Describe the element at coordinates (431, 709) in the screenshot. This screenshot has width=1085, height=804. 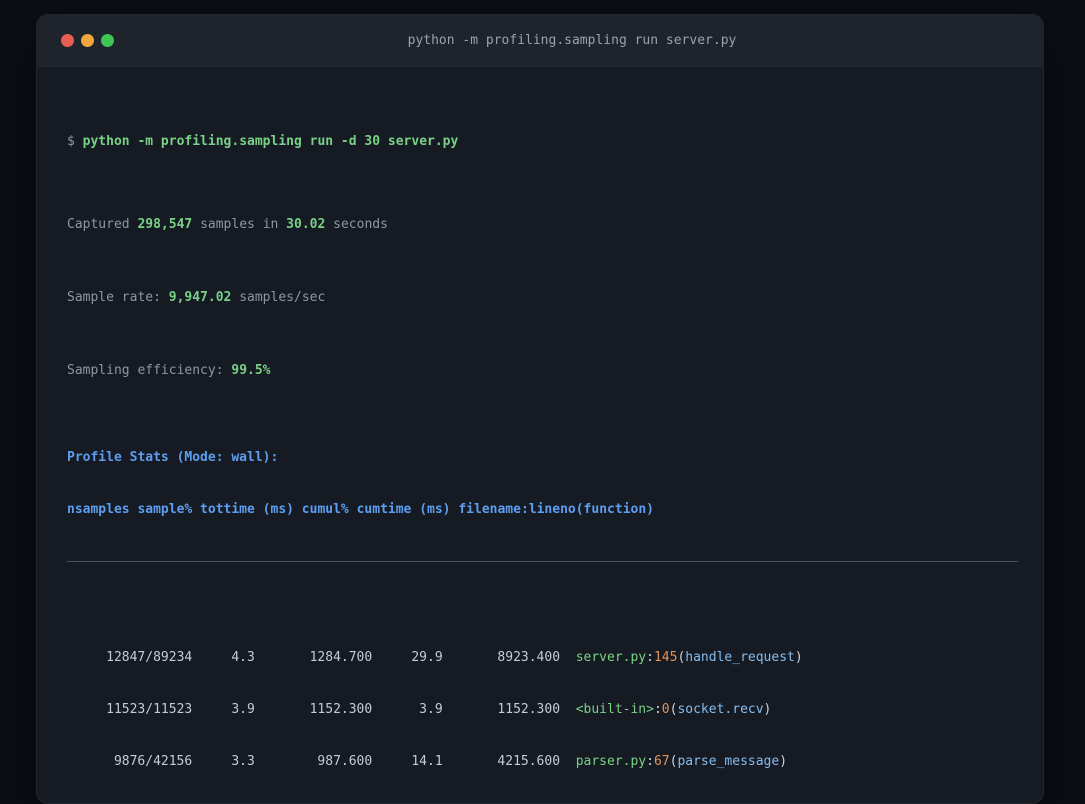
I see `cumul-pct-cell: 3.9` at that location.